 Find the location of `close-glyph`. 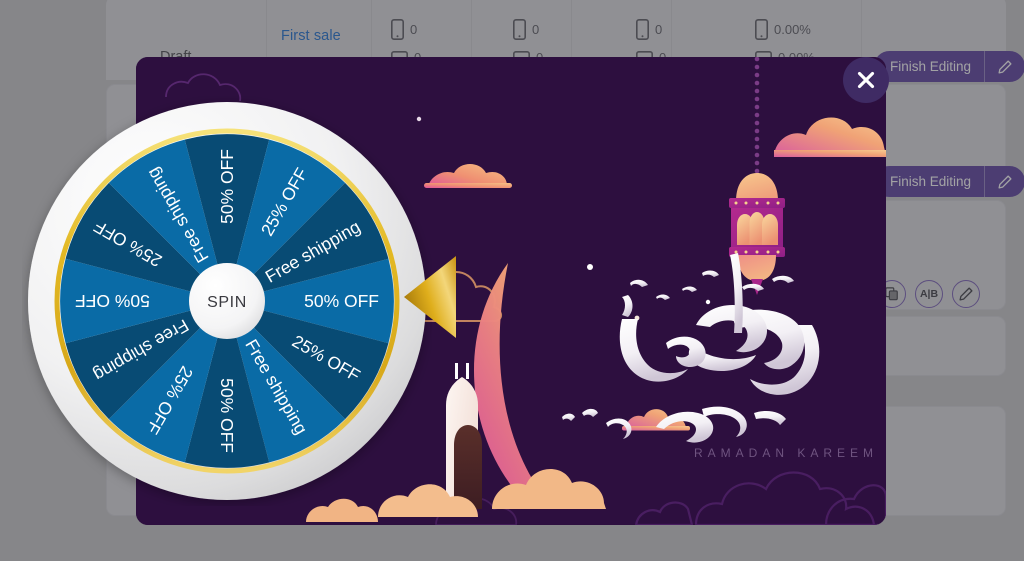

close-glyph is located at coordinates (866, 80).